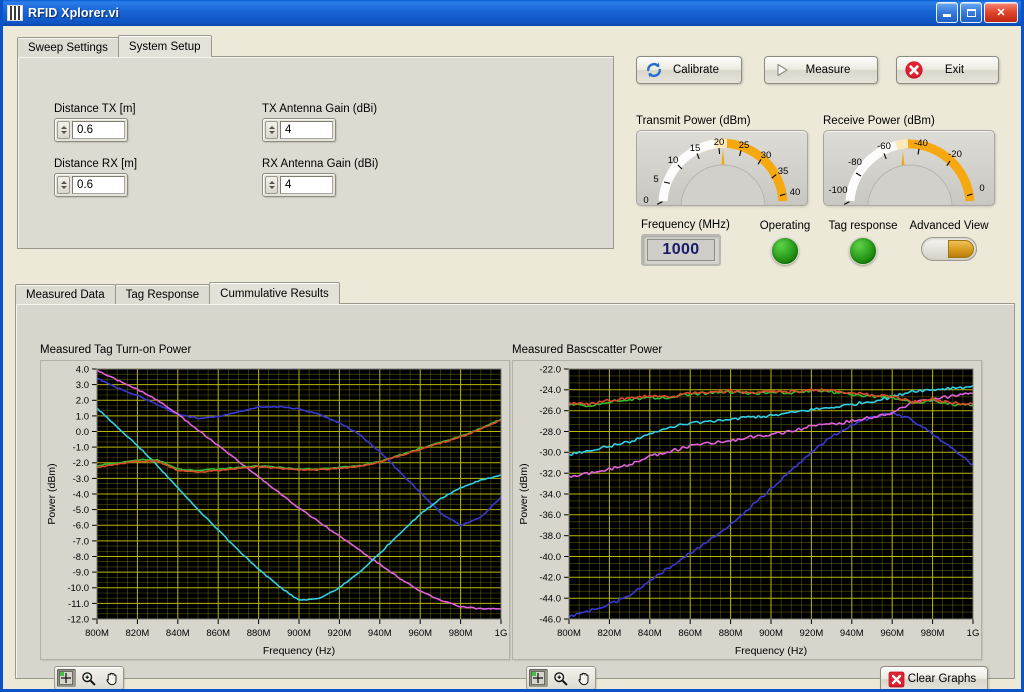 The height and width of the screenshot is (692, 1024). I want to click on right-graph-palette, so click(561, 677).